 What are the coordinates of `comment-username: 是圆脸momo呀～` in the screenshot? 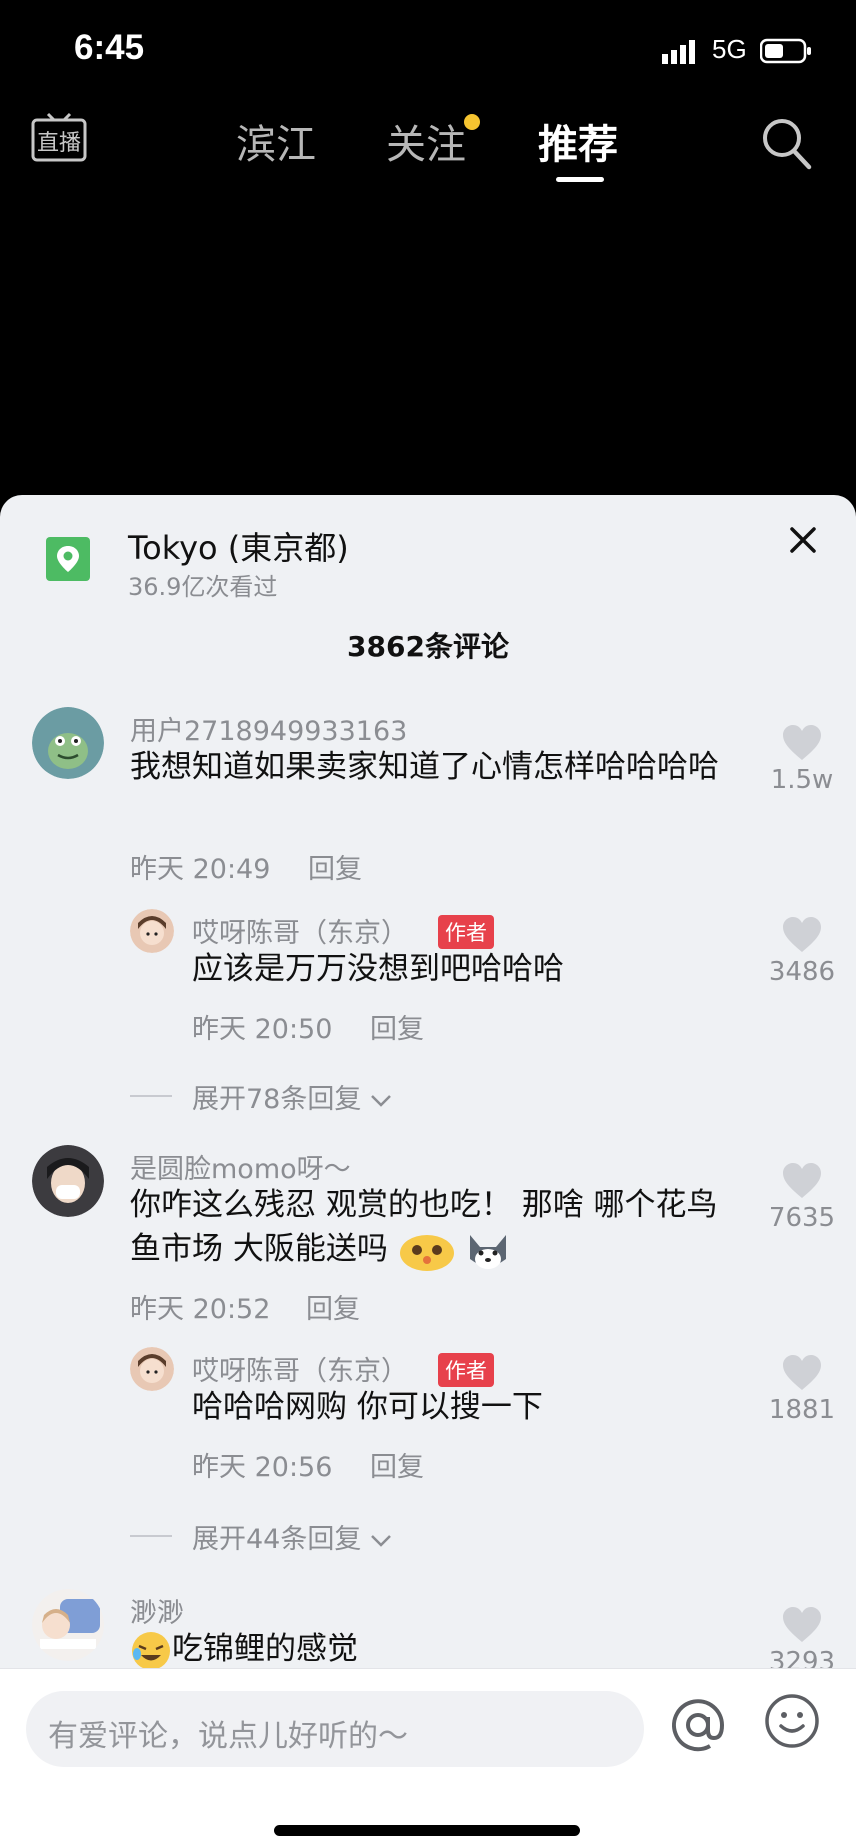 It's located at (240, 1166).